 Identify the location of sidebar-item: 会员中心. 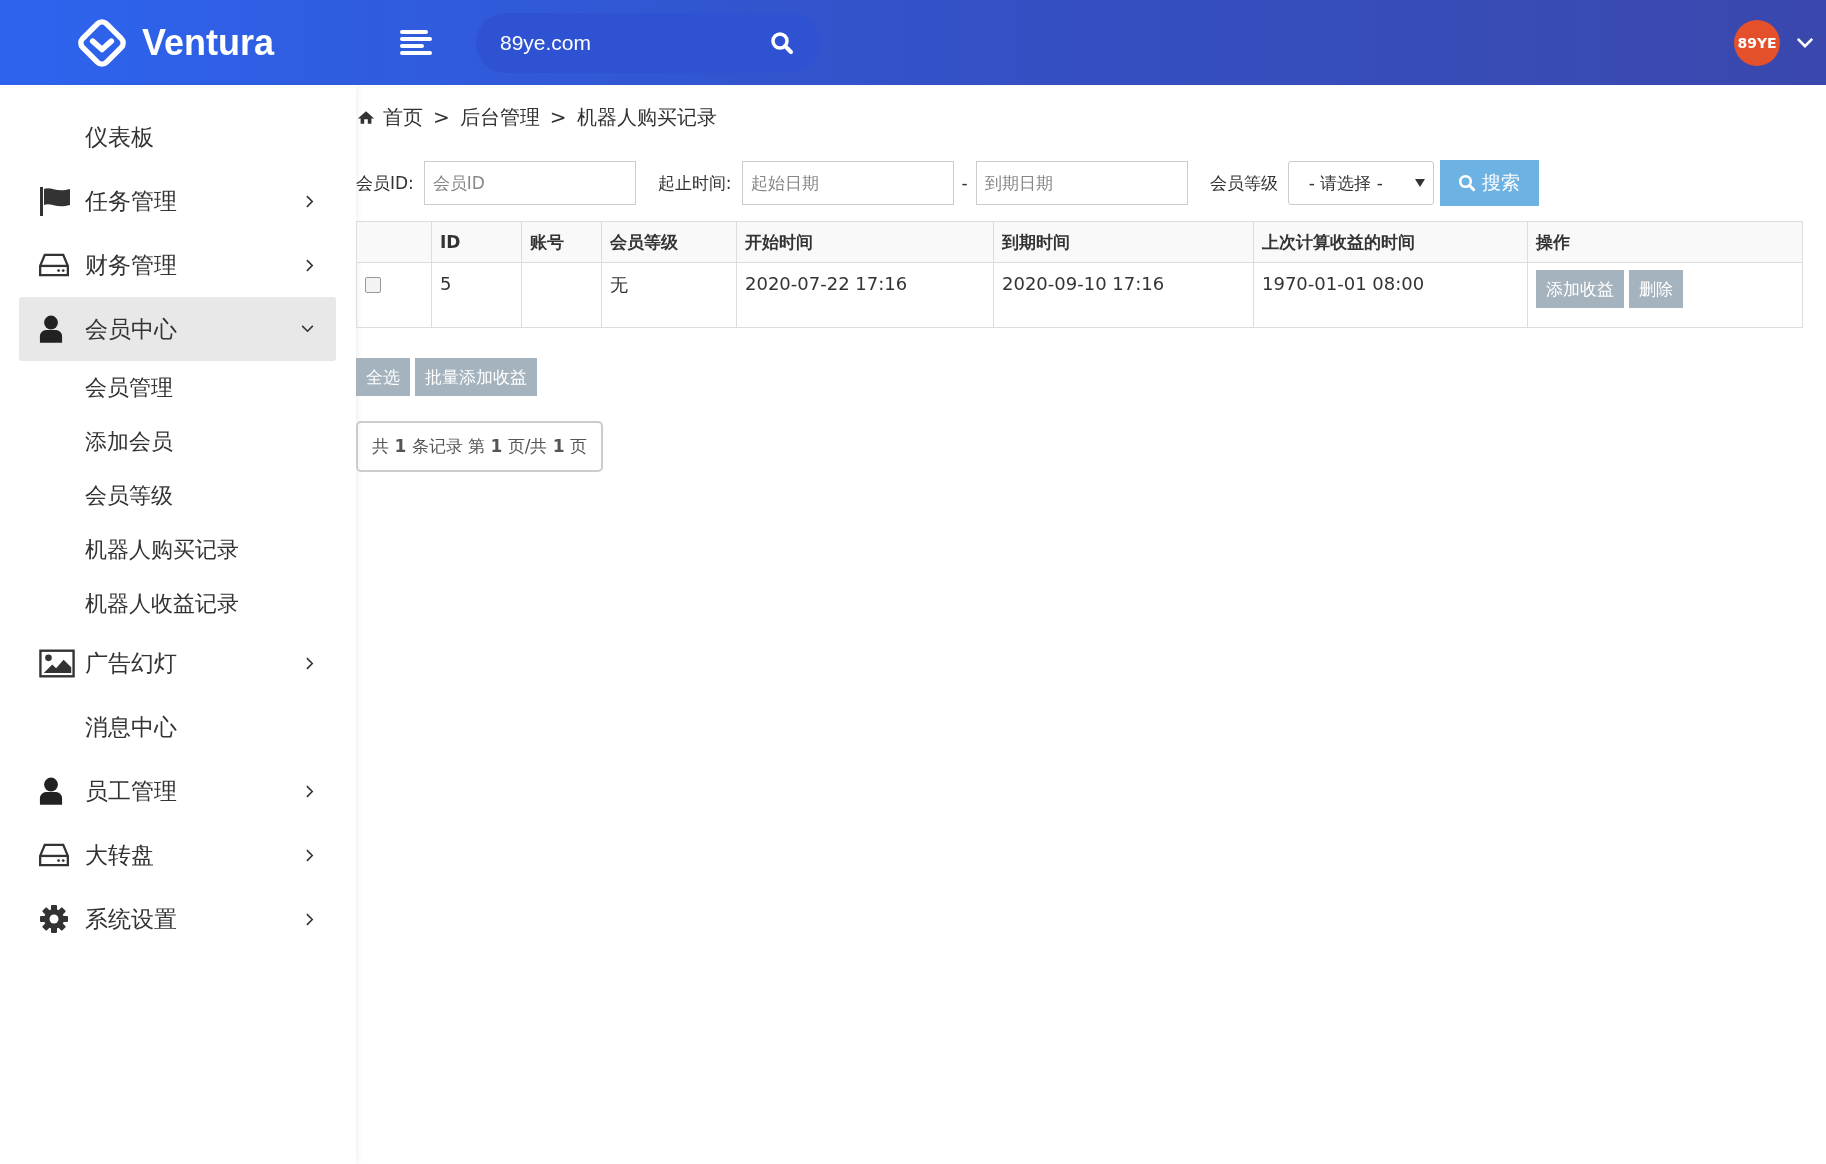
(177, 329).